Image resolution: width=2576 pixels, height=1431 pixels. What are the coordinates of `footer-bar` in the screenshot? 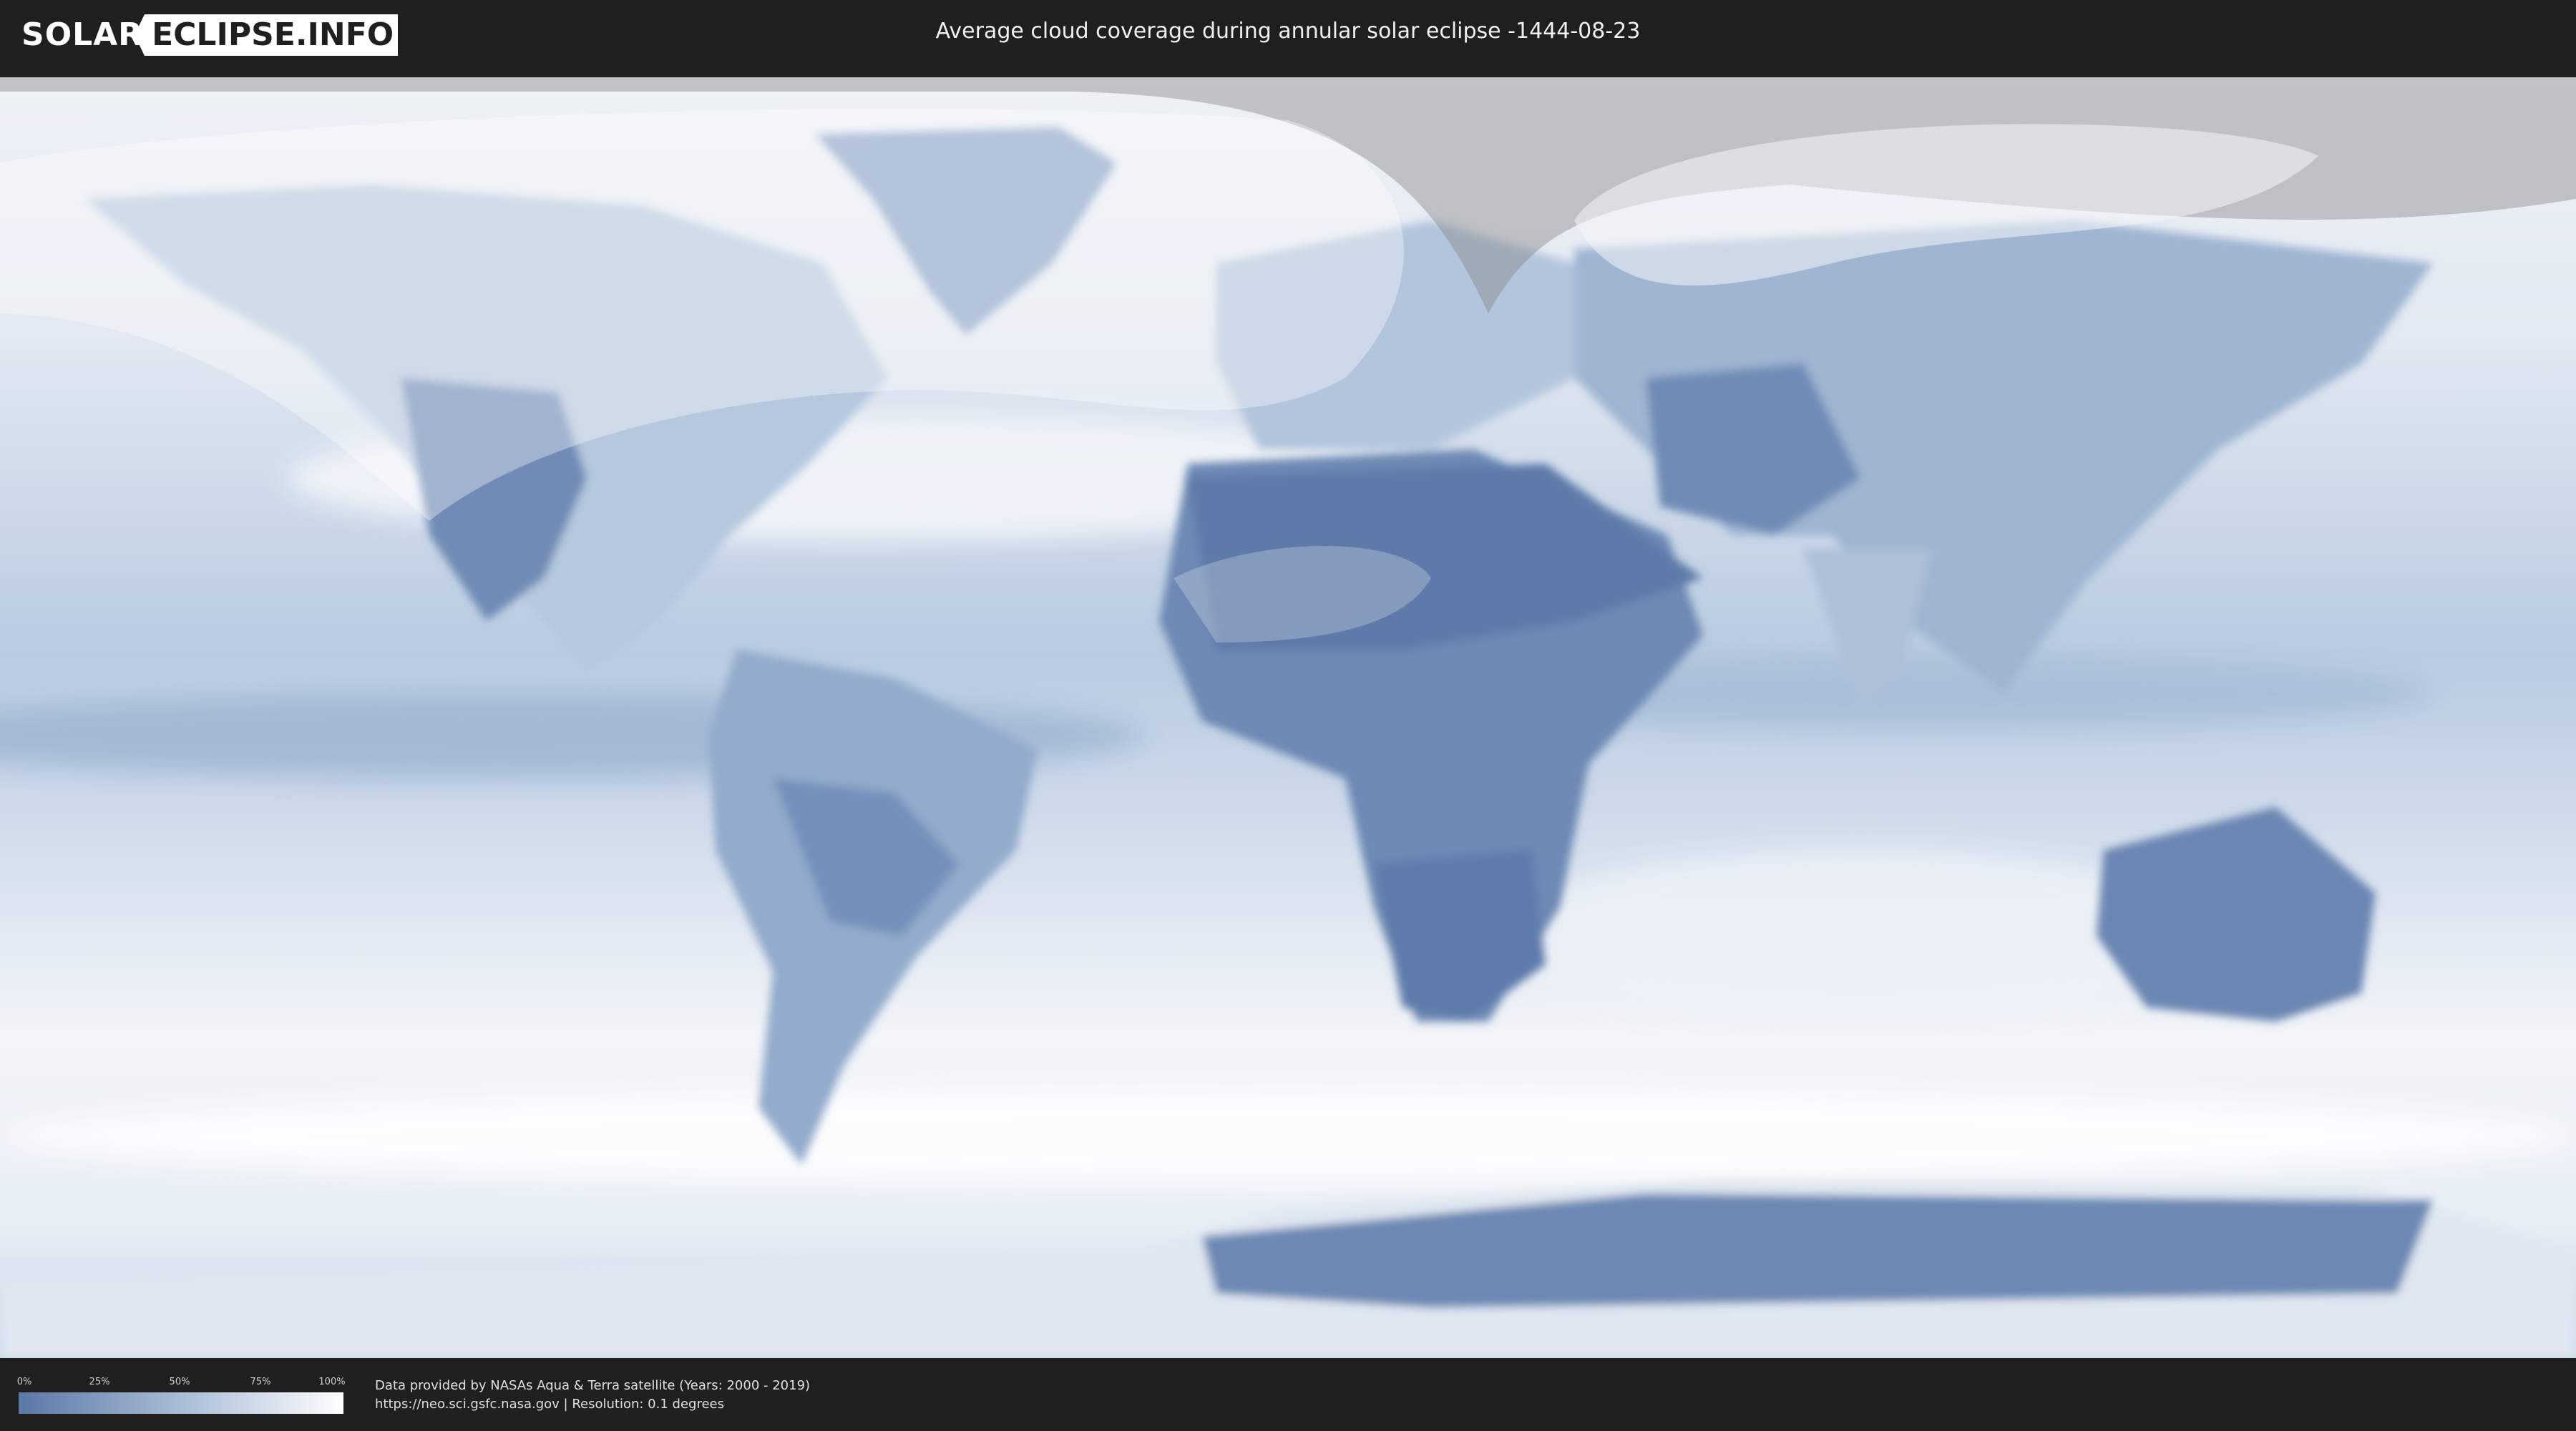 It's located at (1288, 1395).